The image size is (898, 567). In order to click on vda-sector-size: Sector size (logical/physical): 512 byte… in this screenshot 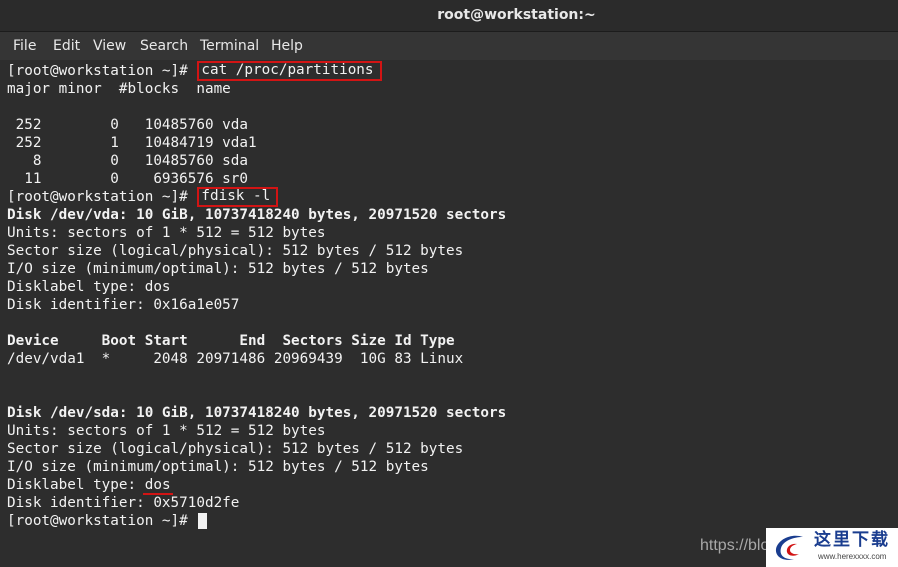, I will do `click(235, 251)`.